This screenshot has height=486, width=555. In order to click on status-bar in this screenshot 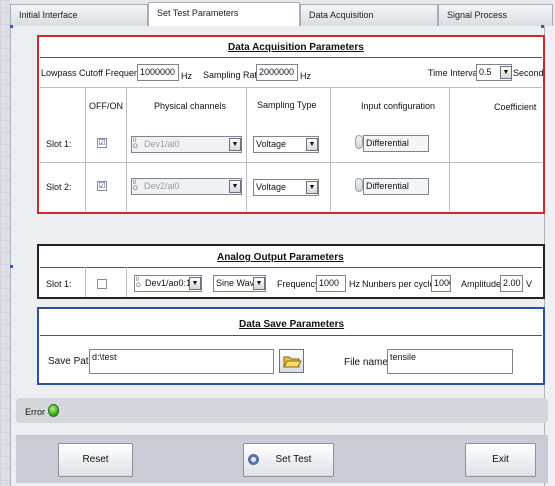, I will do `click(282, 410)`.